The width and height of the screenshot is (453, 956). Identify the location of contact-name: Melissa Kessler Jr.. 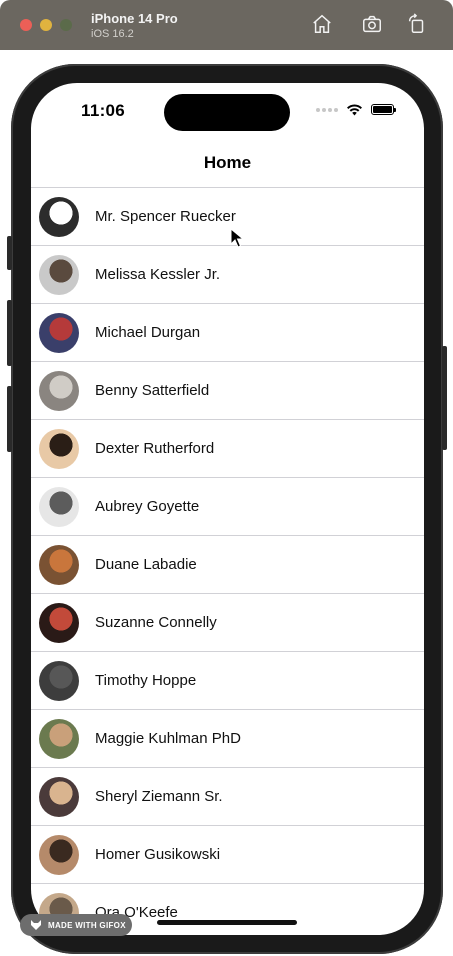
(158, 274).